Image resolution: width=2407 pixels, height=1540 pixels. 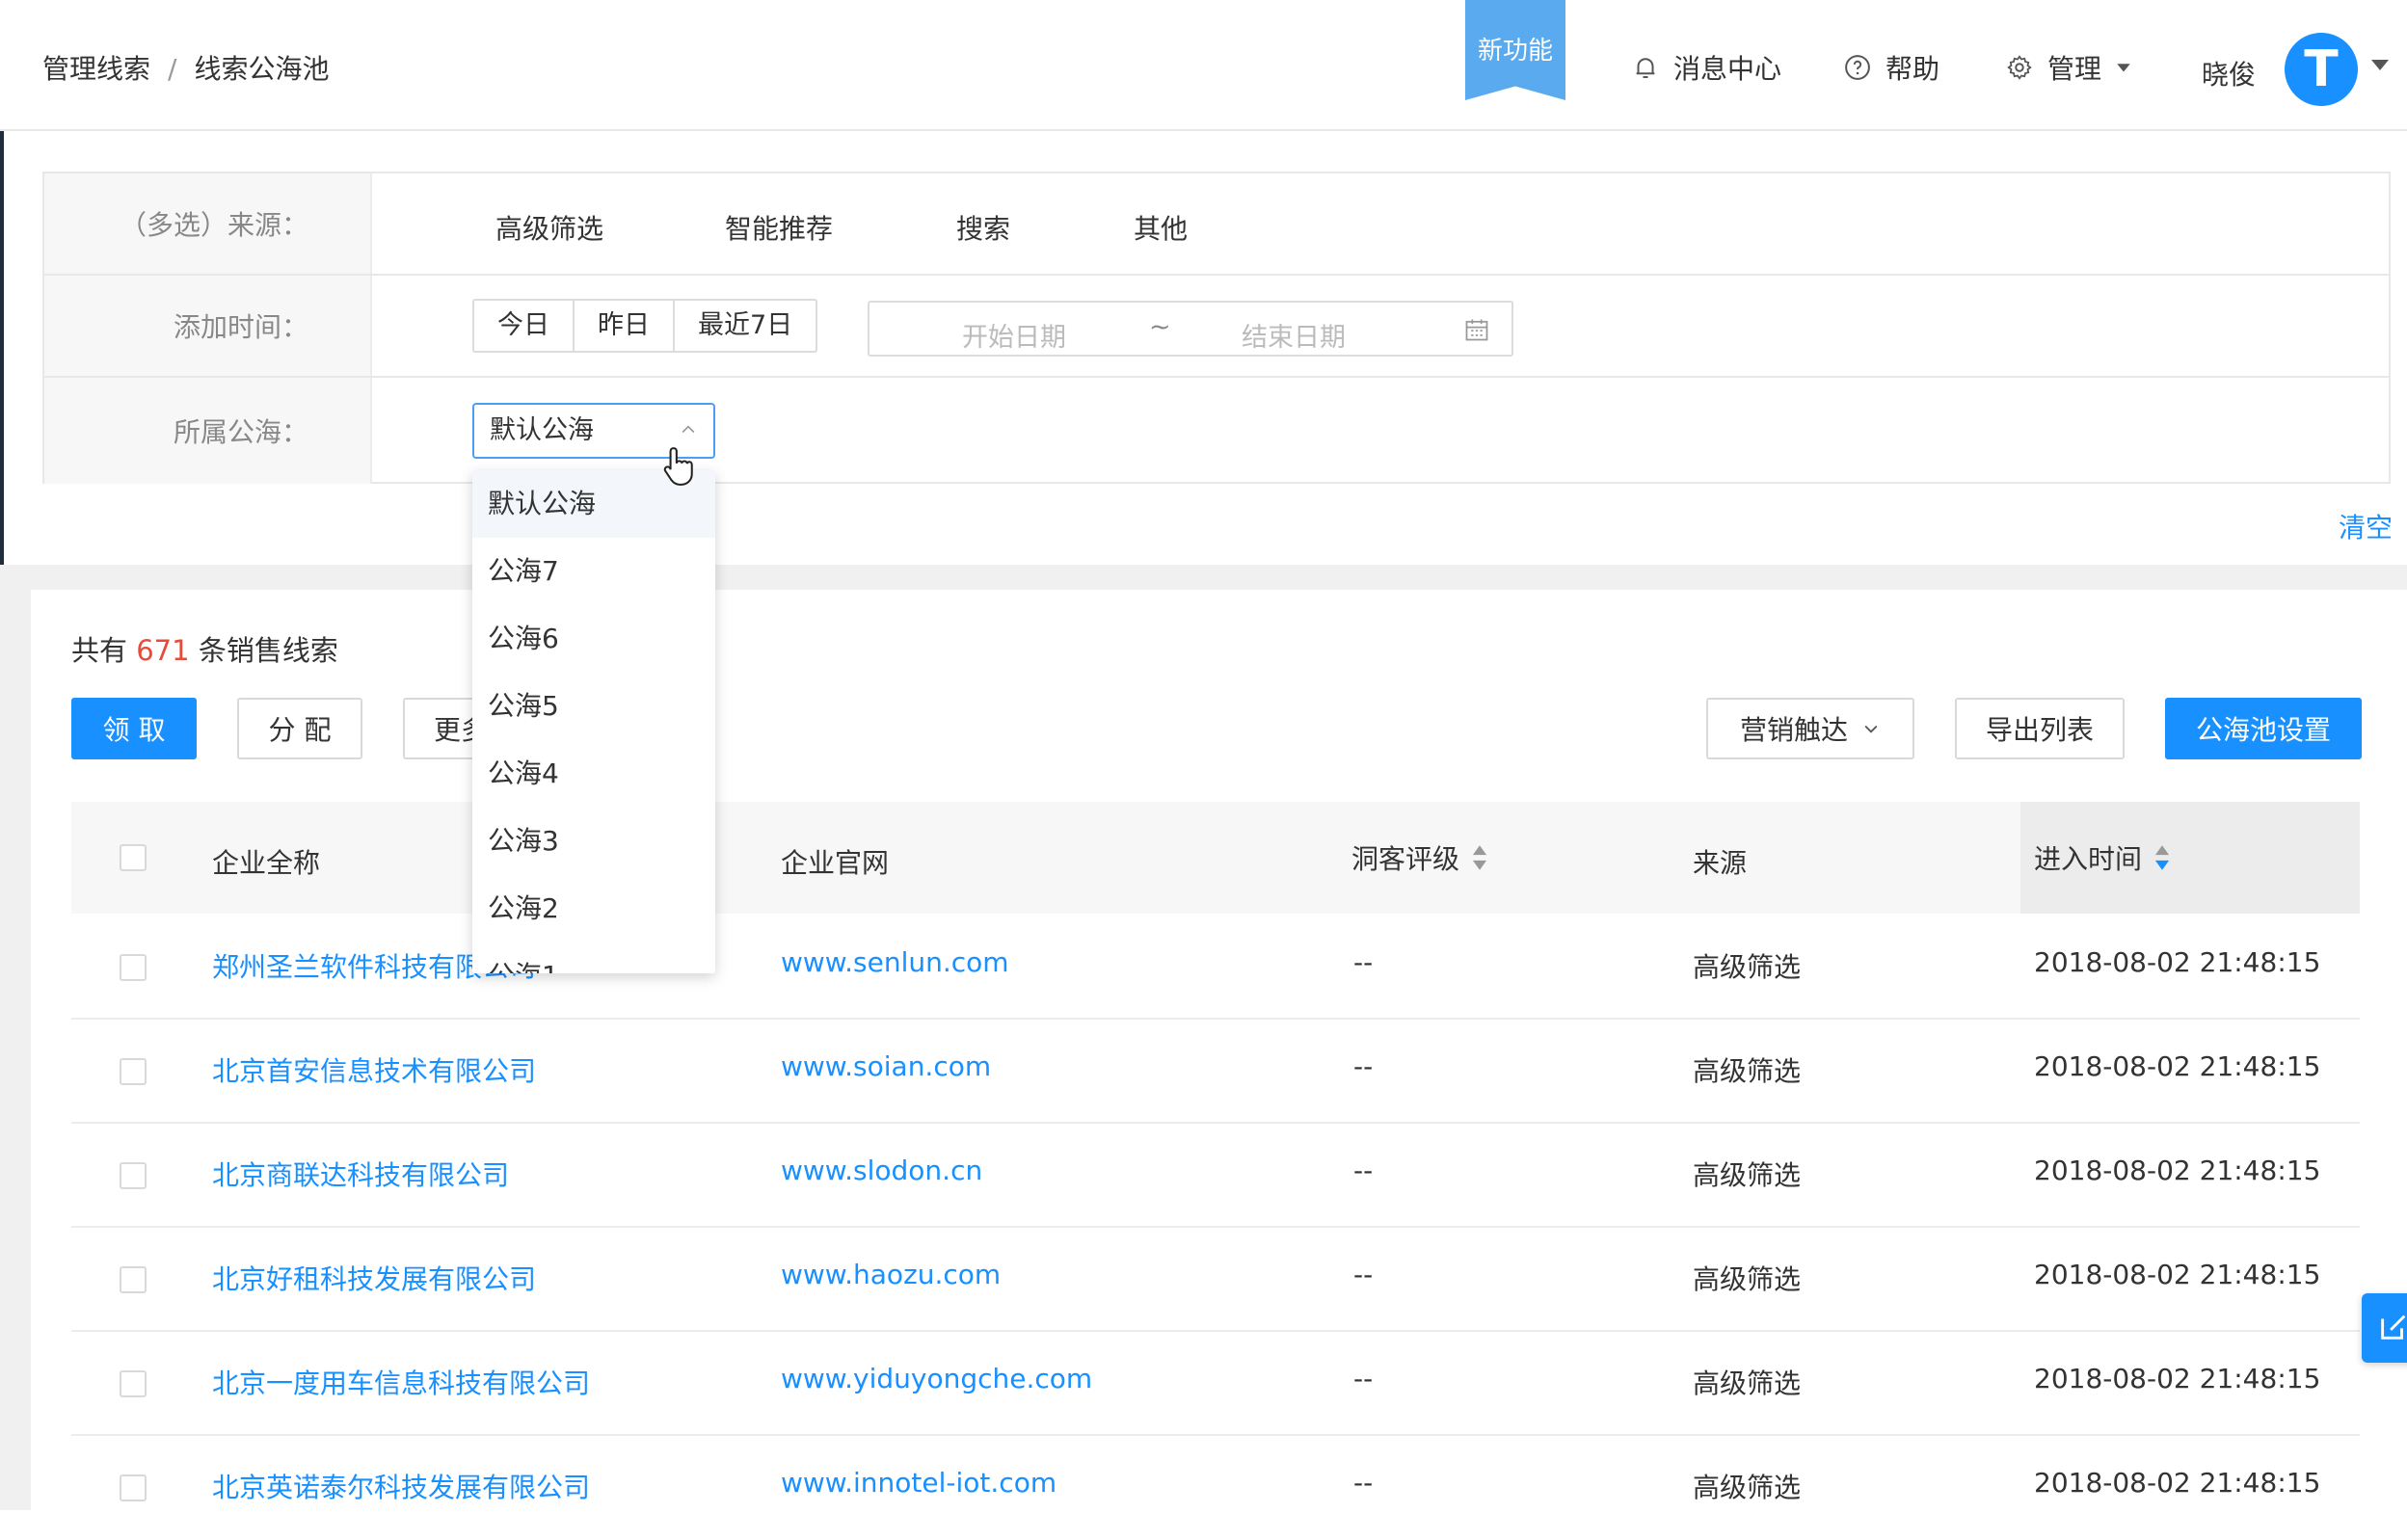 What do you see at coordinates (1871, 729) in the screenshot?
I see `chevron-down-icon` at bounding box center [1871, 729].